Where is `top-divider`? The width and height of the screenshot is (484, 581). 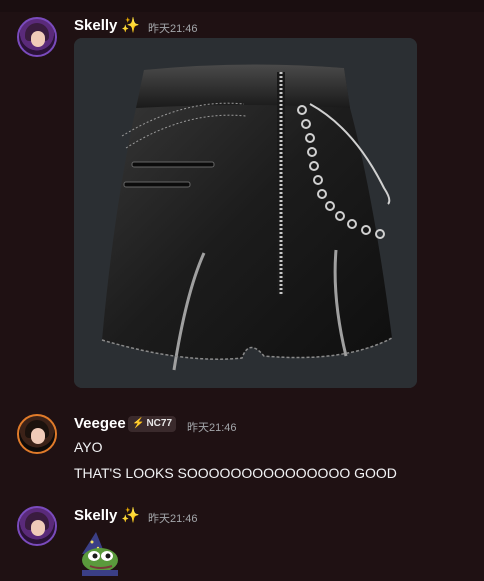 top-divider is located at coordinates (242, 6).